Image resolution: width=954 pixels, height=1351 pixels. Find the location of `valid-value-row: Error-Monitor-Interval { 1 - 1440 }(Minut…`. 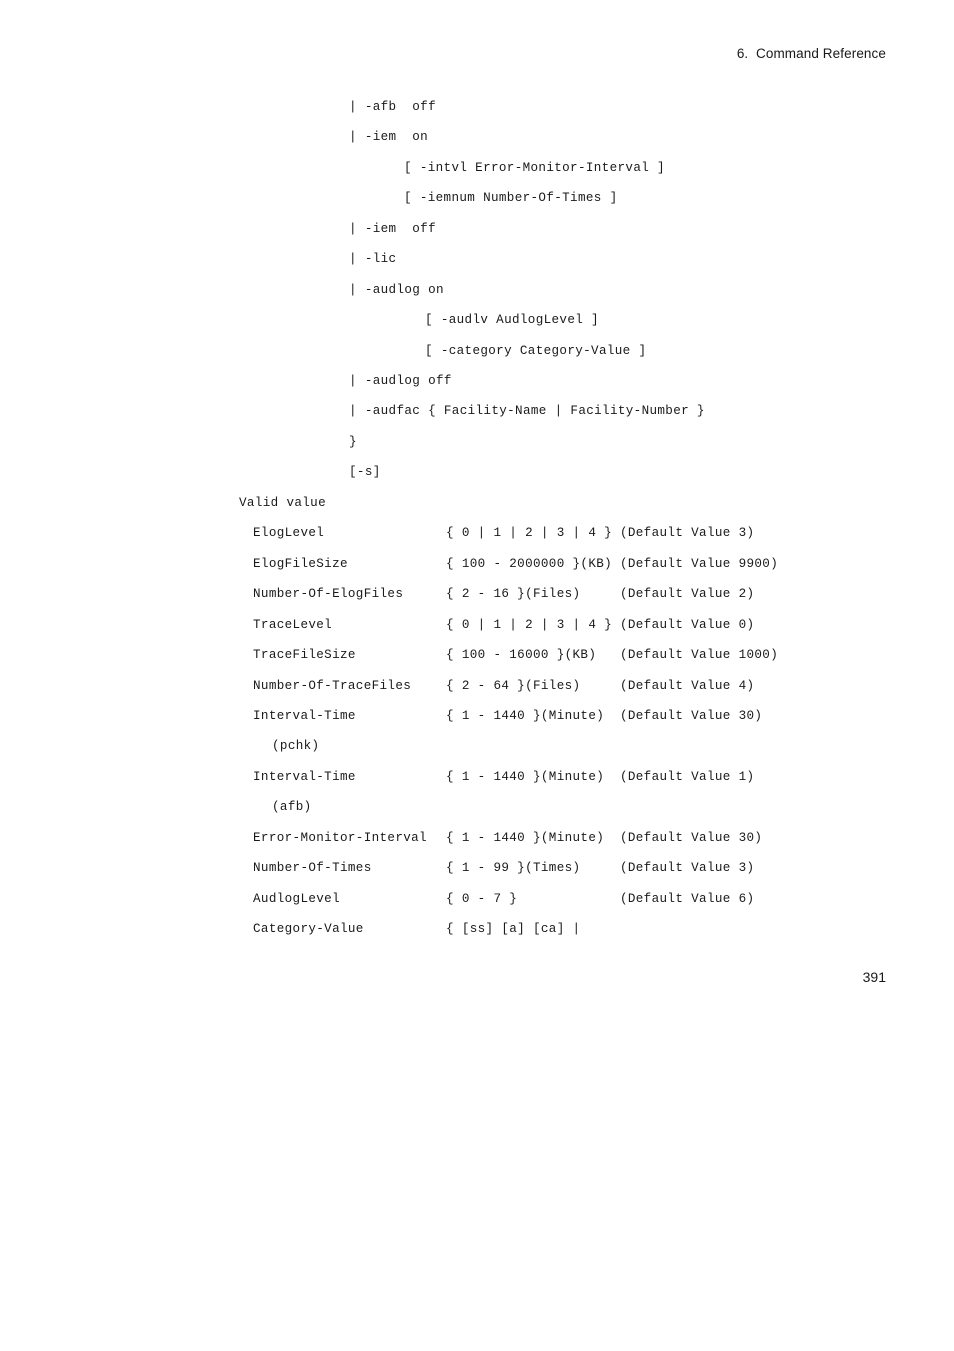

valid-value-row: Error-Monitor-Interval { 1 - 1440 }(Minut… is located at coordinates (507, 838).